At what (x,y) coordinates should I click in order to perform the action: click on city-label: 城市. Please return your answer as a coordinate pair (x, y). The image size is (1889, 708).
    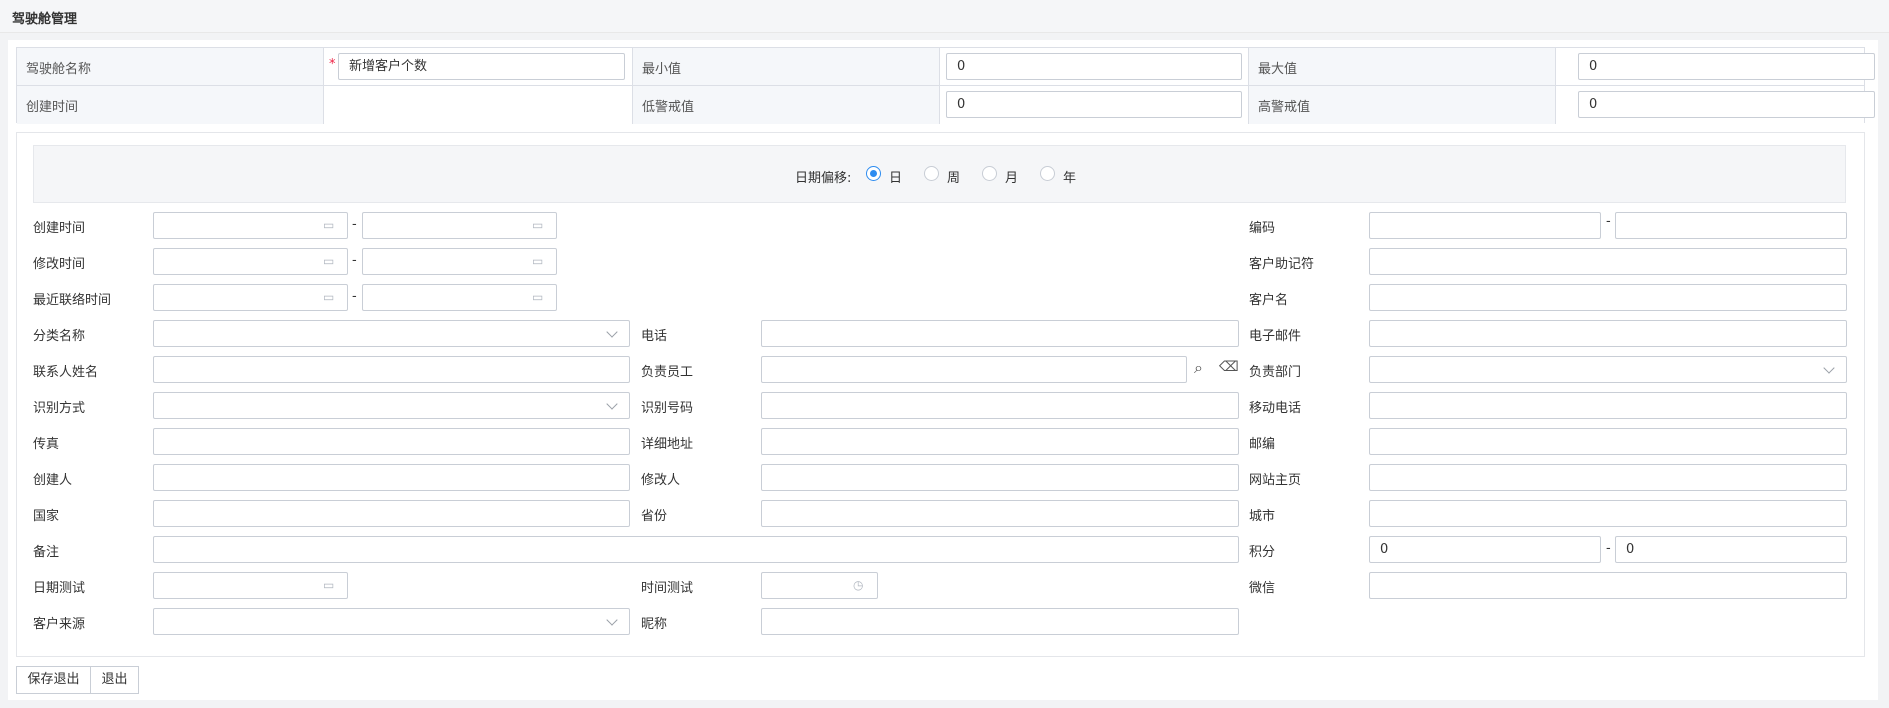
    Looking at the image, I should click on (1262, 516).